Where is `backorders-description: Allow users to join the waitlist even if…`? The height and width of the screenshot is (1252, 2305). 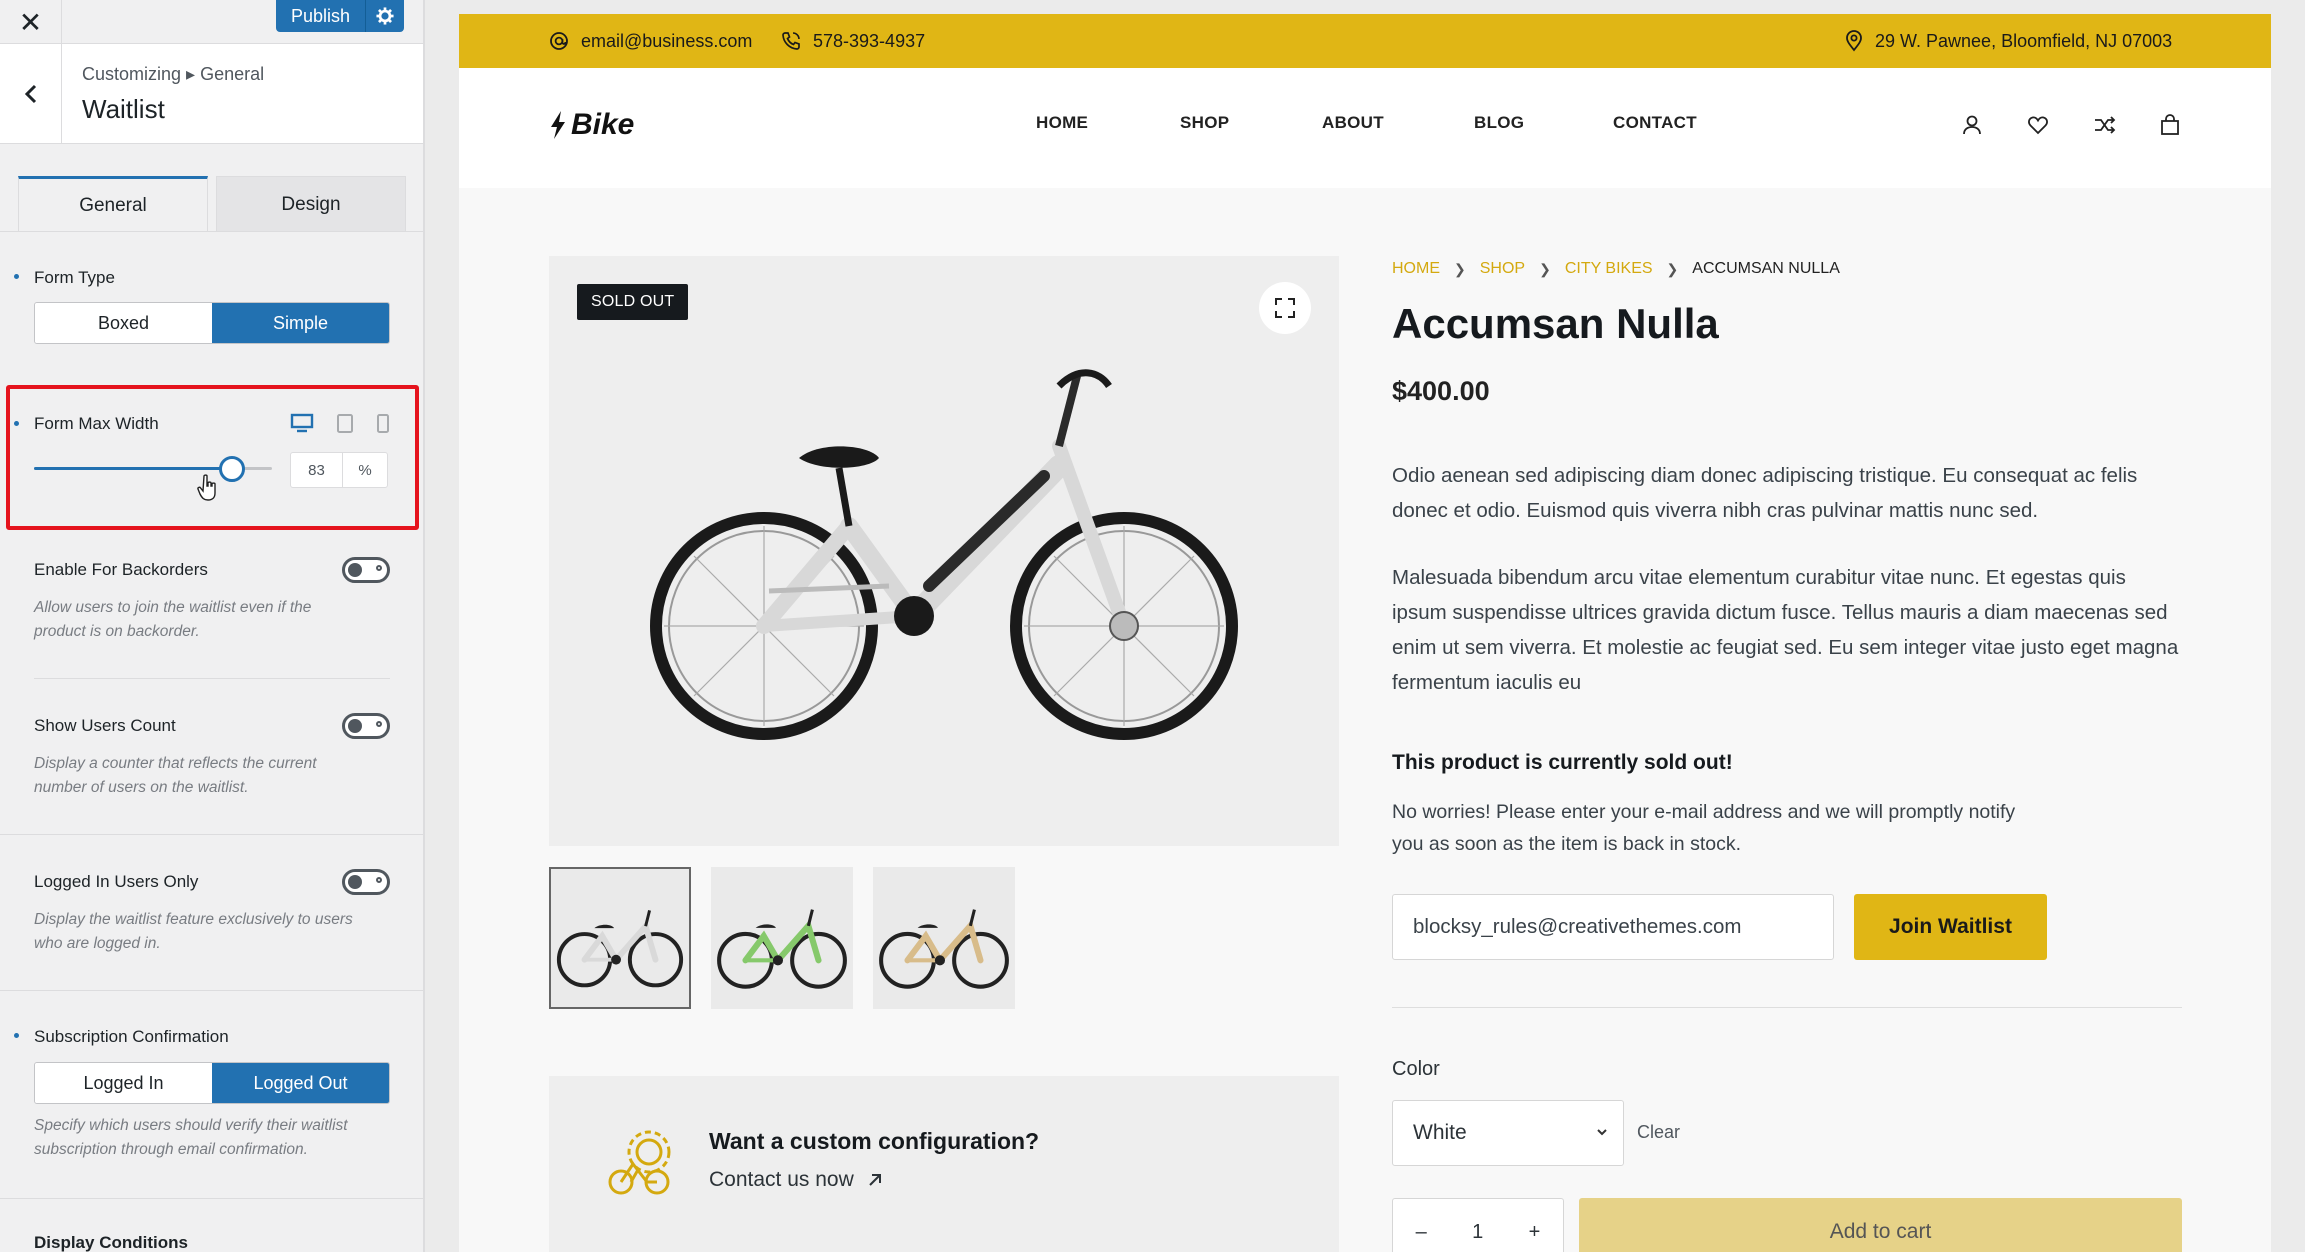
backorders-description: Allow users to join the waitlist even if… is located at coordinates (173, 619).